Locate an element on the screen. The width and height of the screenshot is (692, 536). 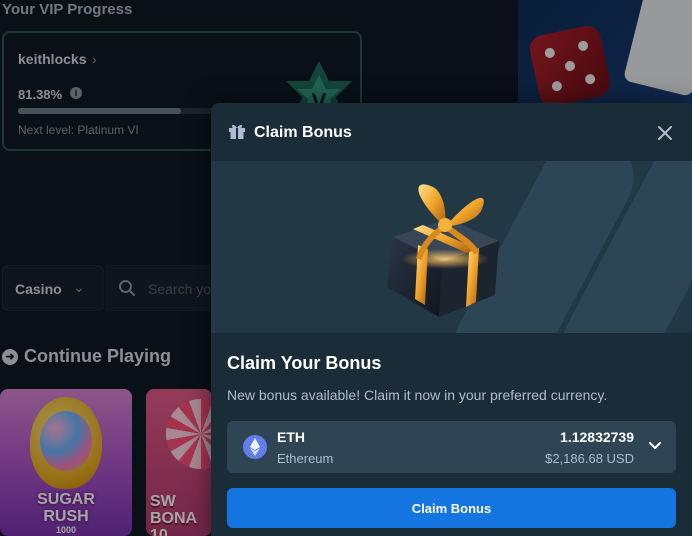
claim-heading: Claim Your Bonus is located at coordinates (304, 363).